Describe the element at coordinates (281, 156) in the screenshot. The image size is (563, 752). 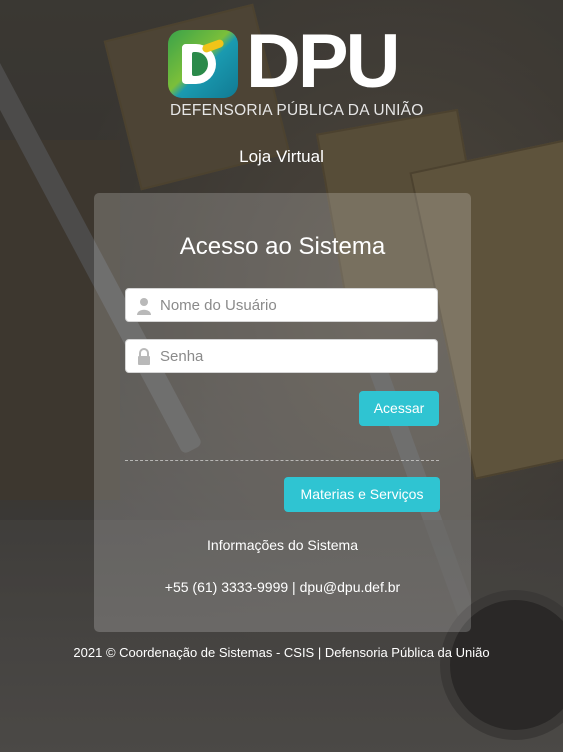
I see `store-title: Loja Virtual` at that location.